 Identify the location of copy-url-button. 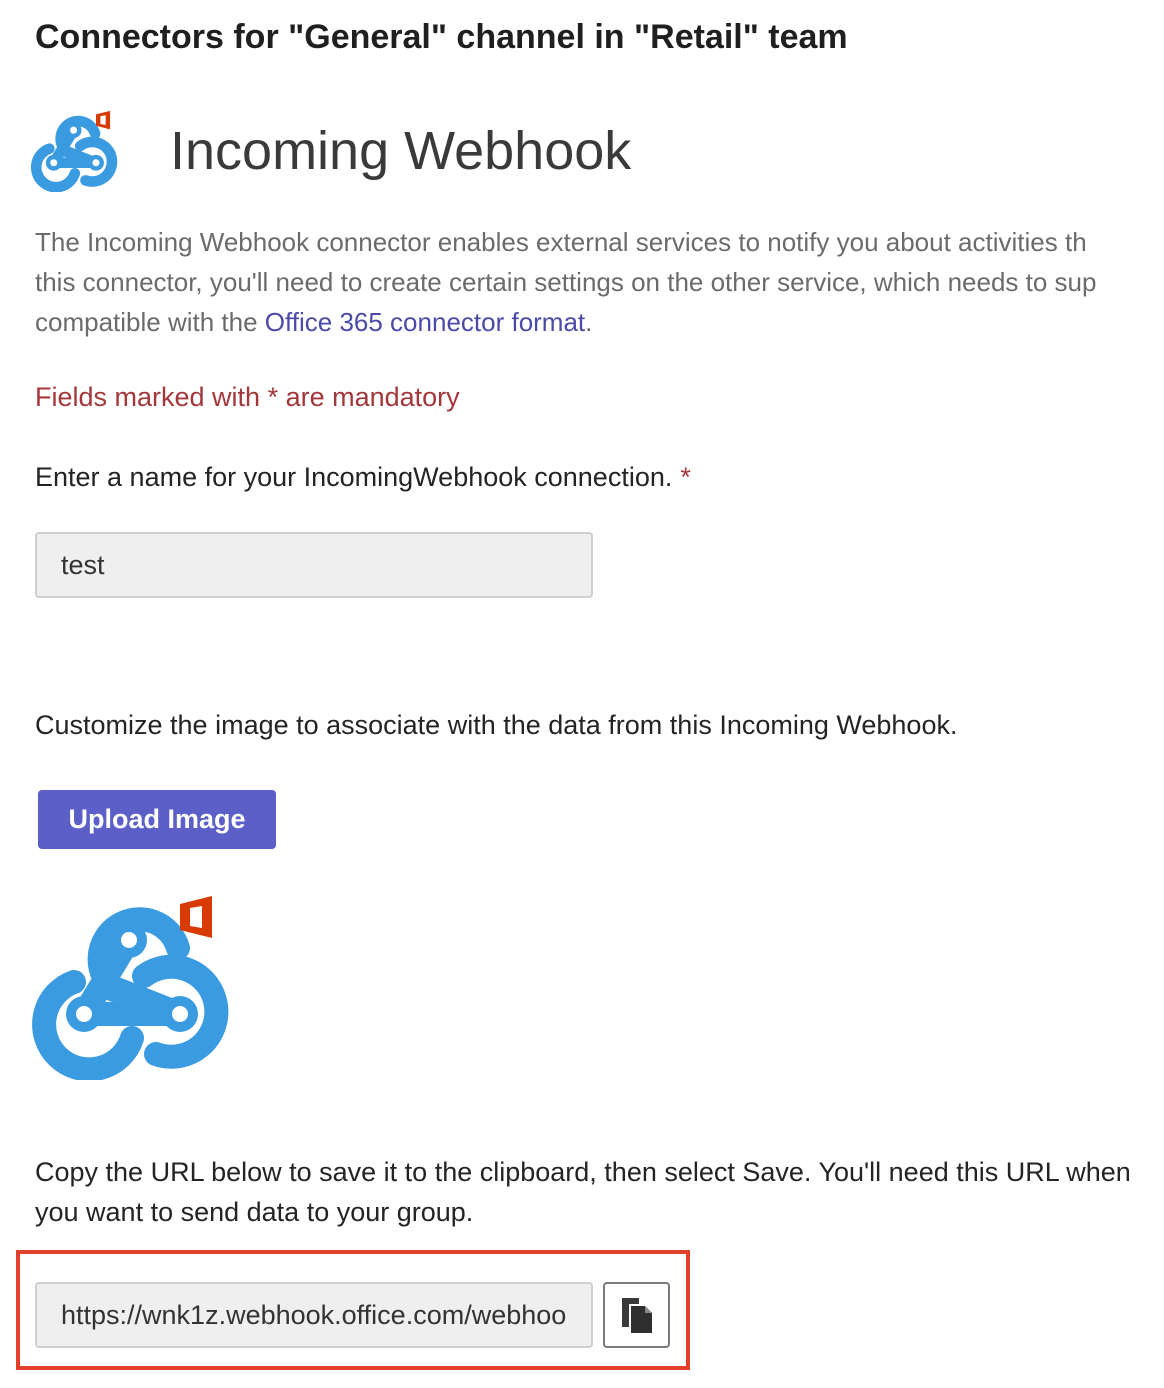
(636, 1315).